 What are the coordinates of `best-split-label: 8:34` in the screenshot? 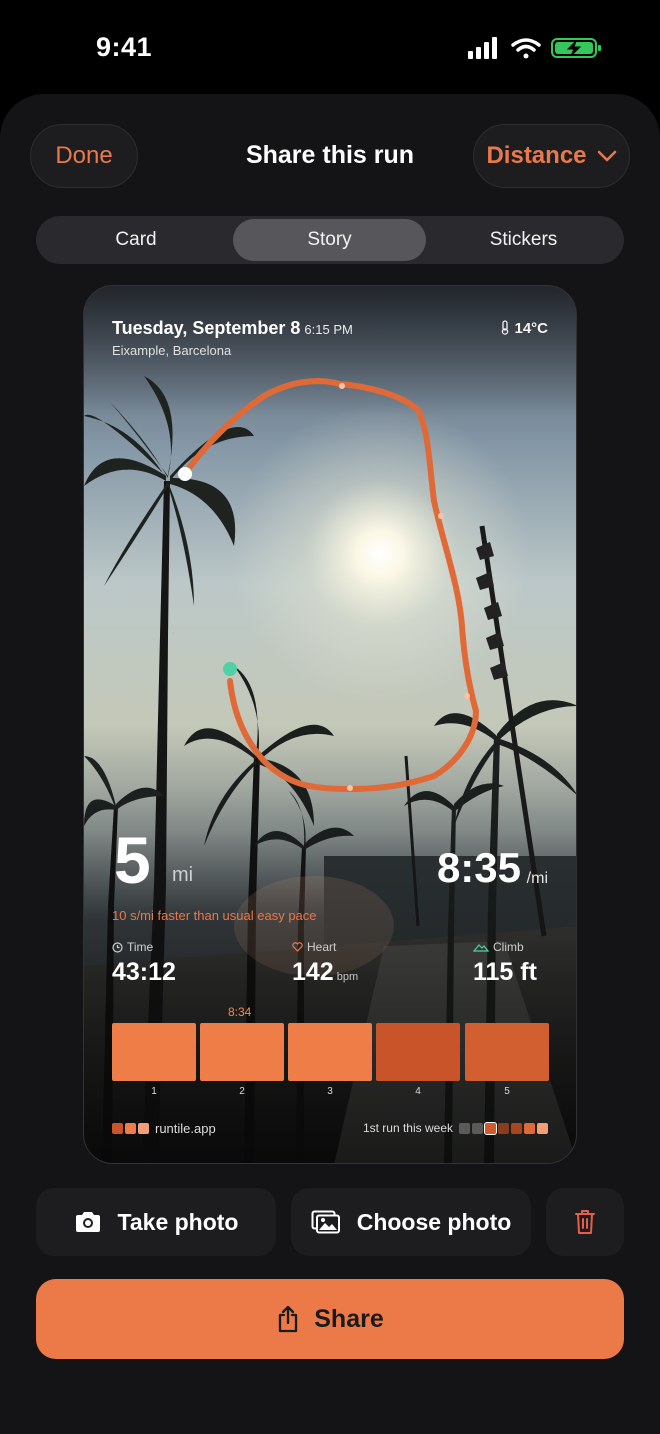 It's located at (240, 1012).